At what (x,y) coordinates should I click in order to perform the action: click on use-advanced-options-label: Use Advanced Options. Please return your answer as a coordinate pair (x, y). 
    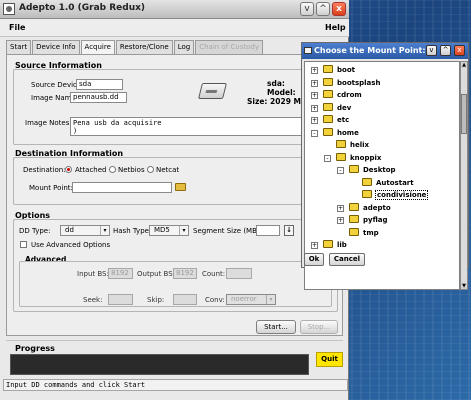
    Looking at the image, I should click on (71, 245).